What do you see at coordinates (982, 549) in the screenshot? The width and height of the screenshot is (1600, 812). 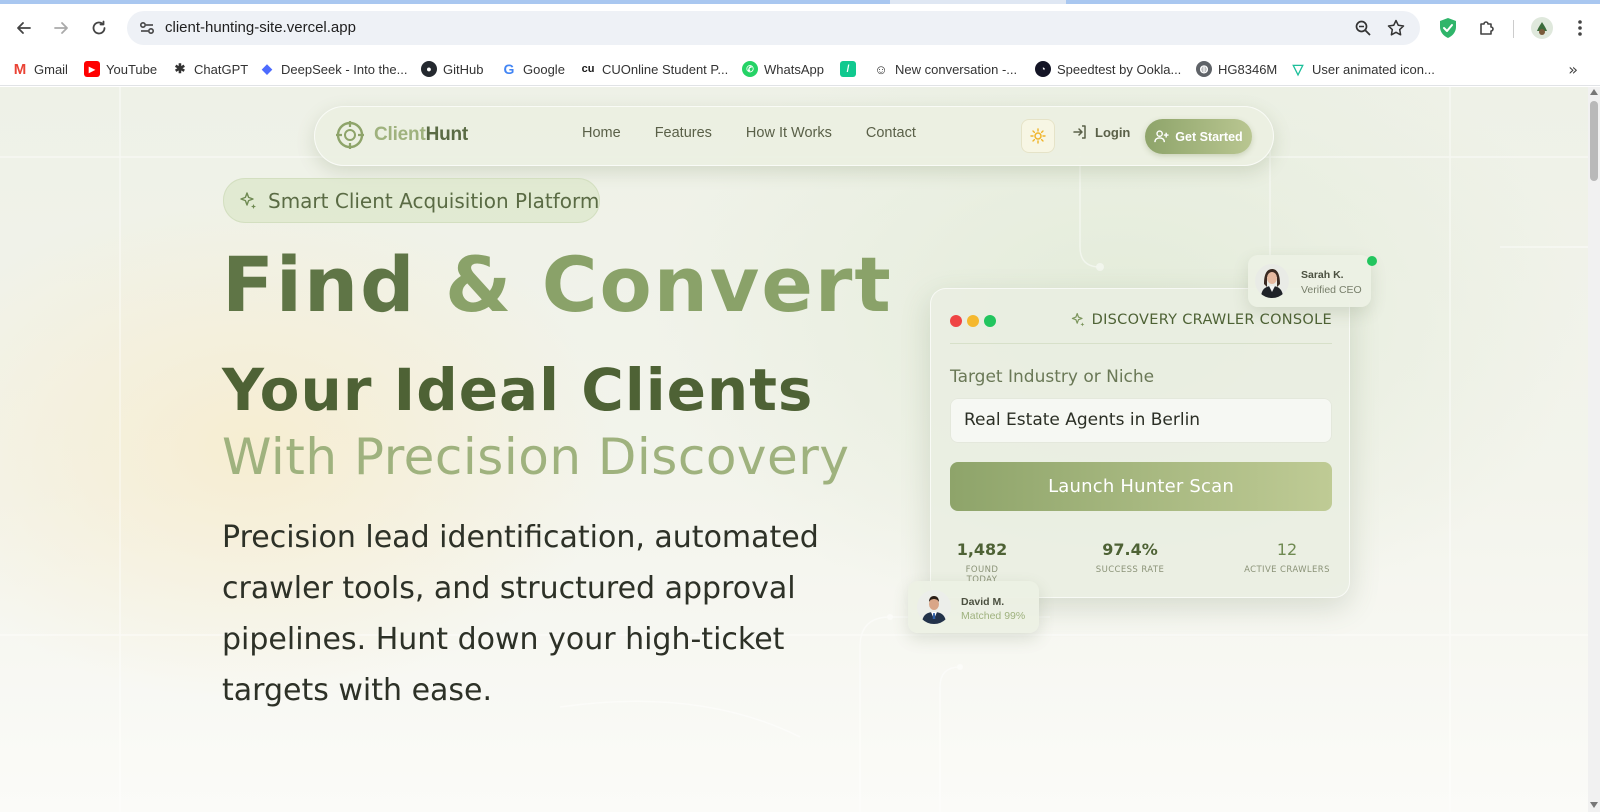 I see `stat-value: 1,482` at bounding box center [982, 549].